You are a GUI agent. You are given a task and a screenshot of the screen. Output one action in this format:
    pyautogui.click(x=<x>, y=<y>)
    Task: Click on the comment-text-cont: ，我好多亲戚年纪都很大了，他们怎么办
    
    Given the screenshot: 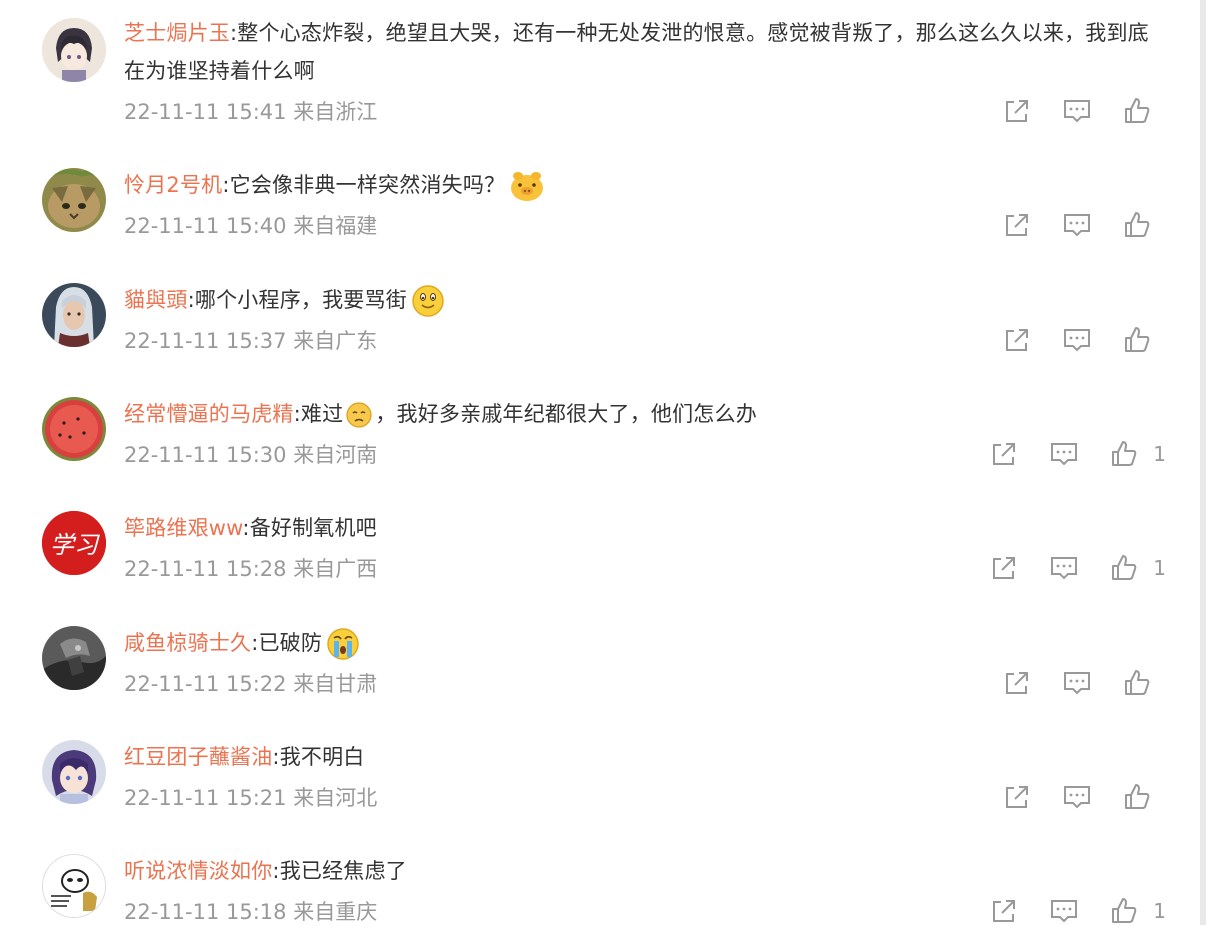 What is the action you would take?
    pyautogui.click(x=566, y=414)
    